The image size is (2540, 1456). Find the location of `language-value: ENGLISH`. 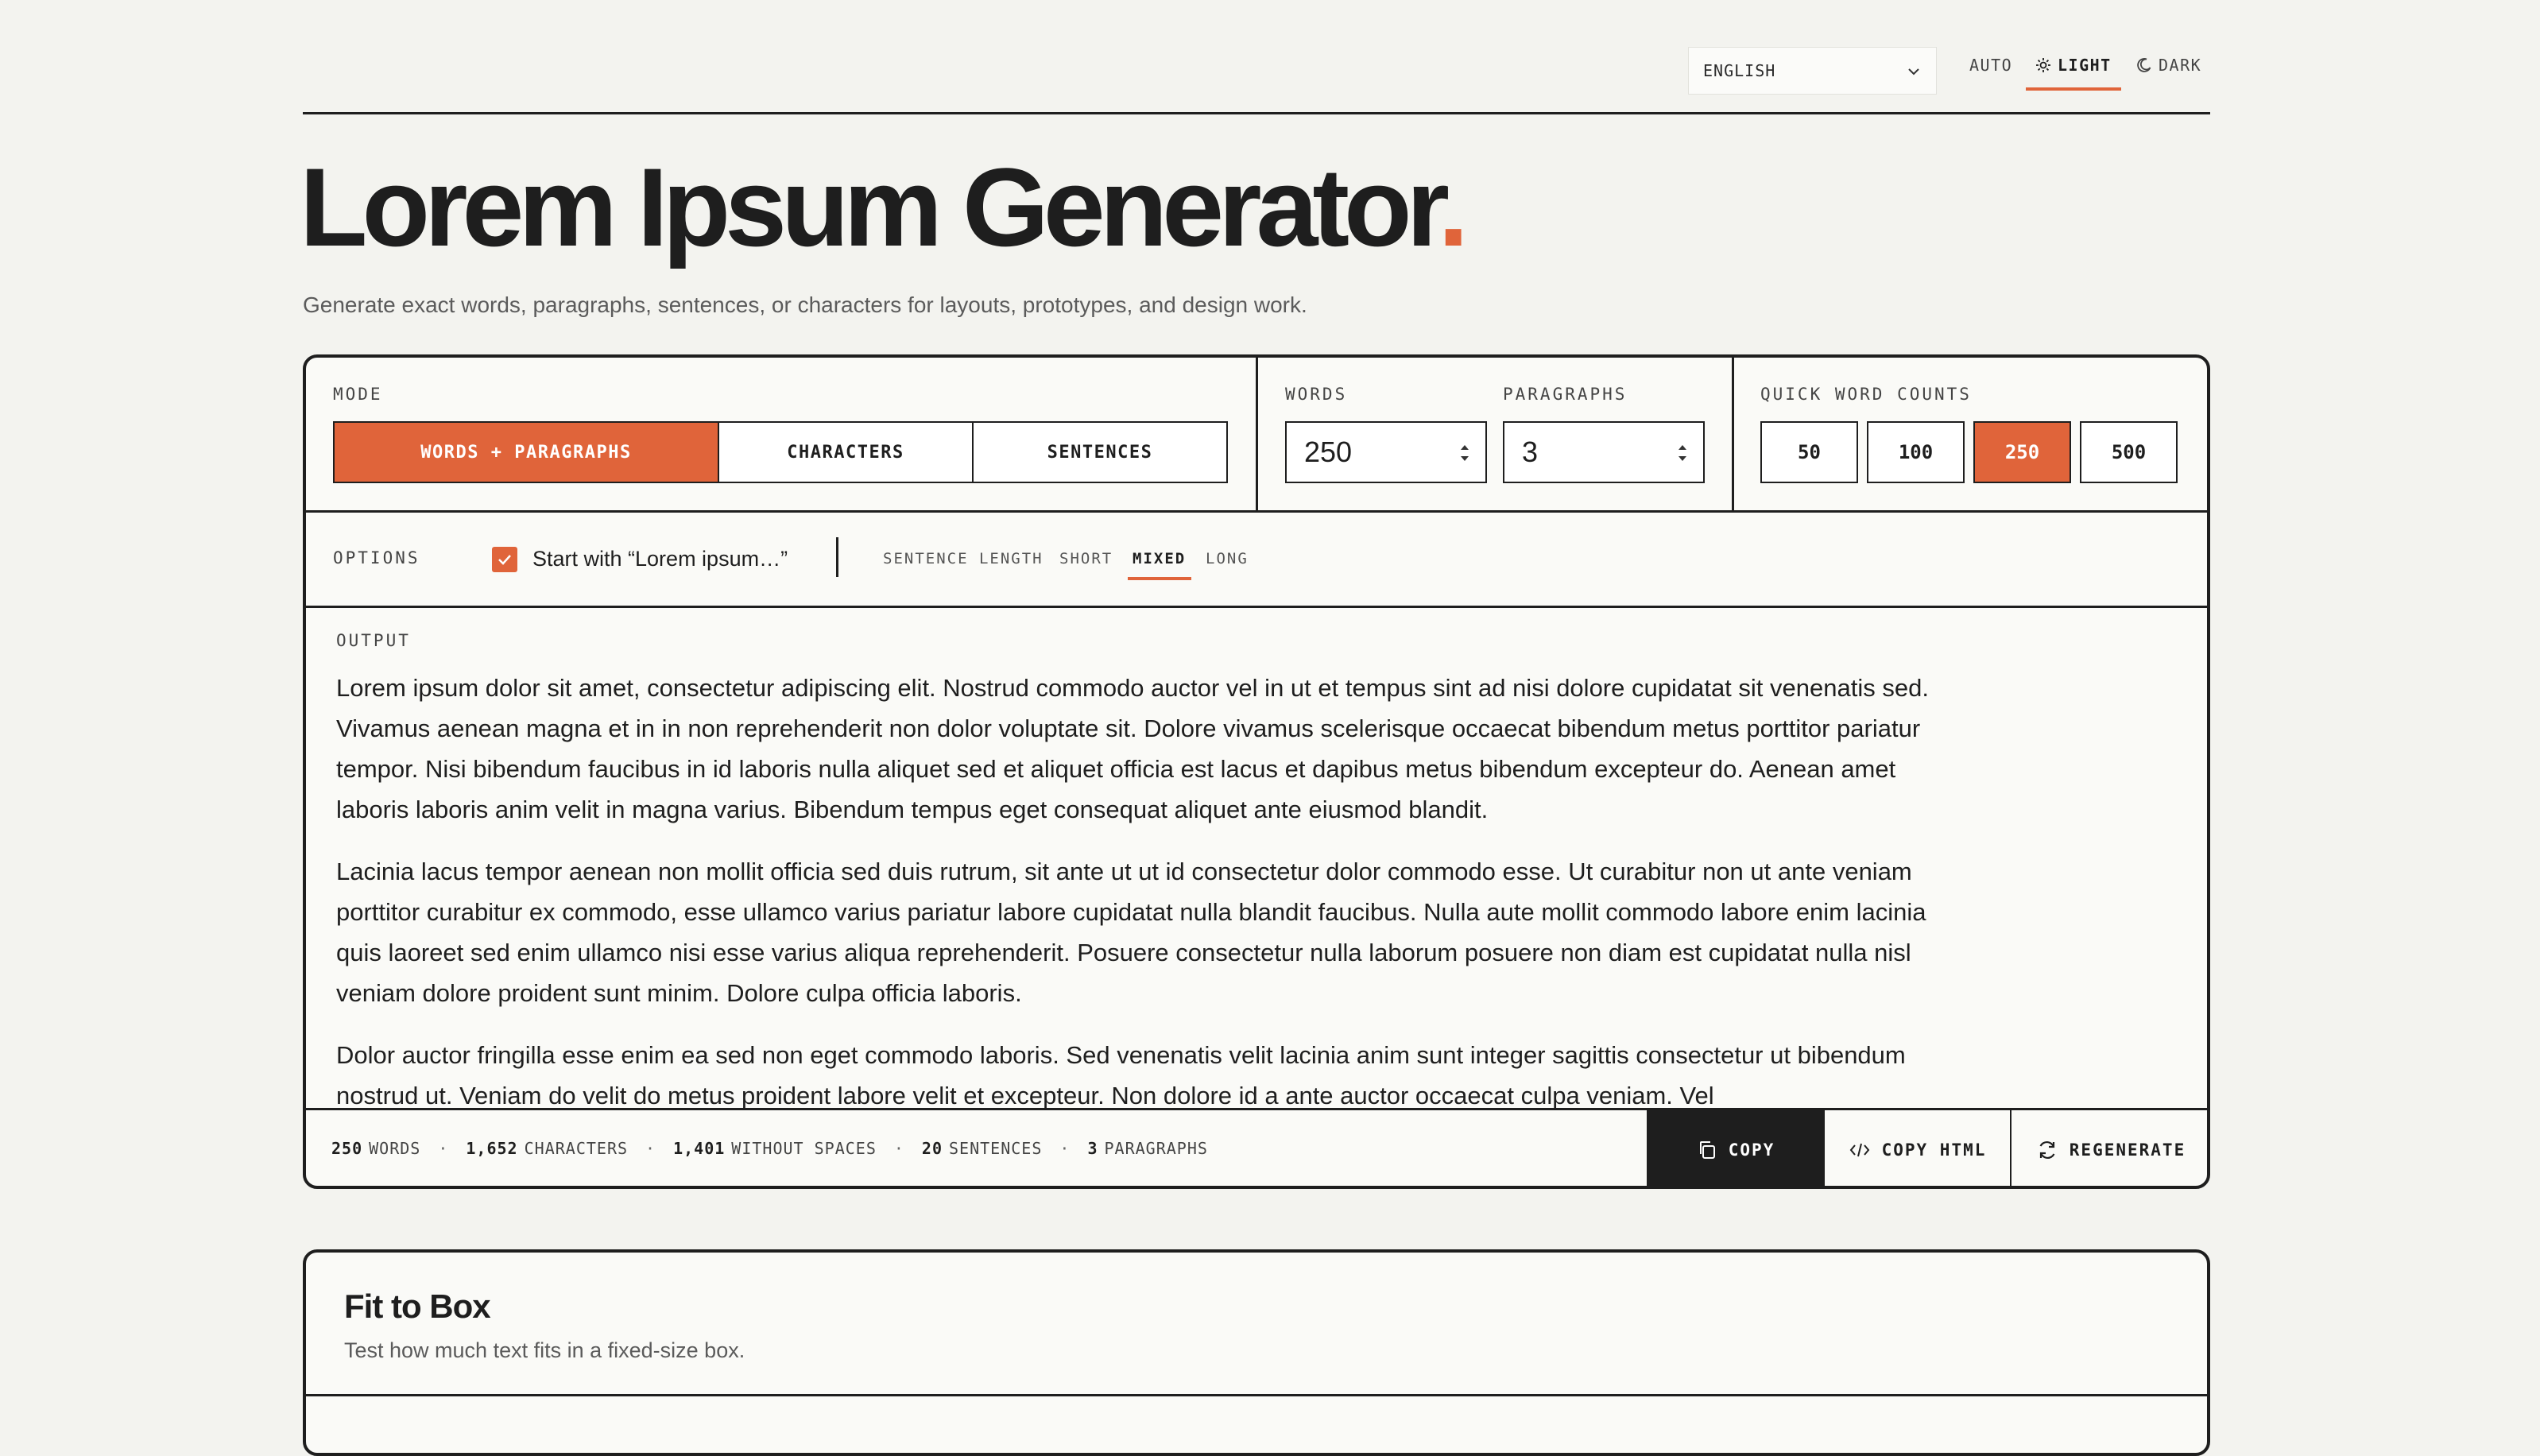

language-value: ENGLISH is located at coordinates (1739, 70).